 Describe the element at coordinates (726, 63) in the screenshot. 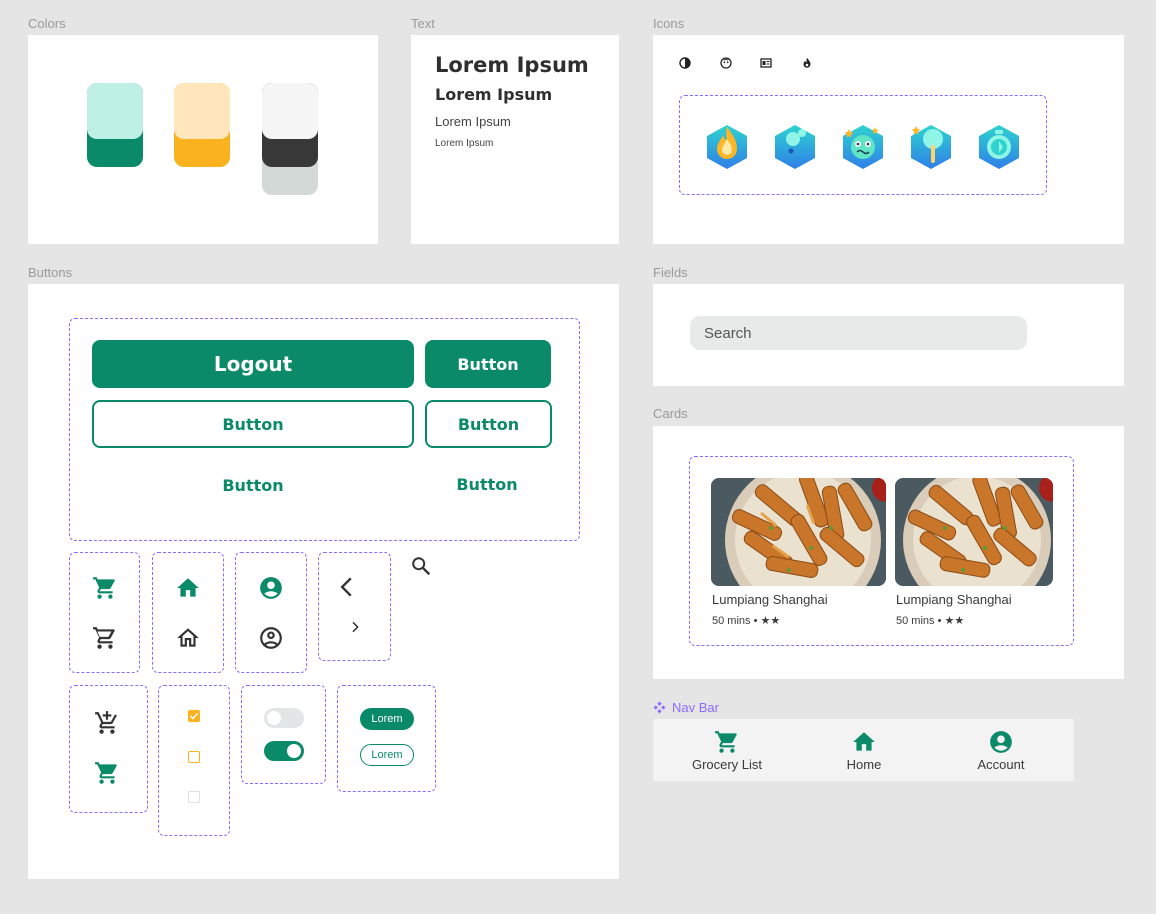

I see `face-icon` at that location.